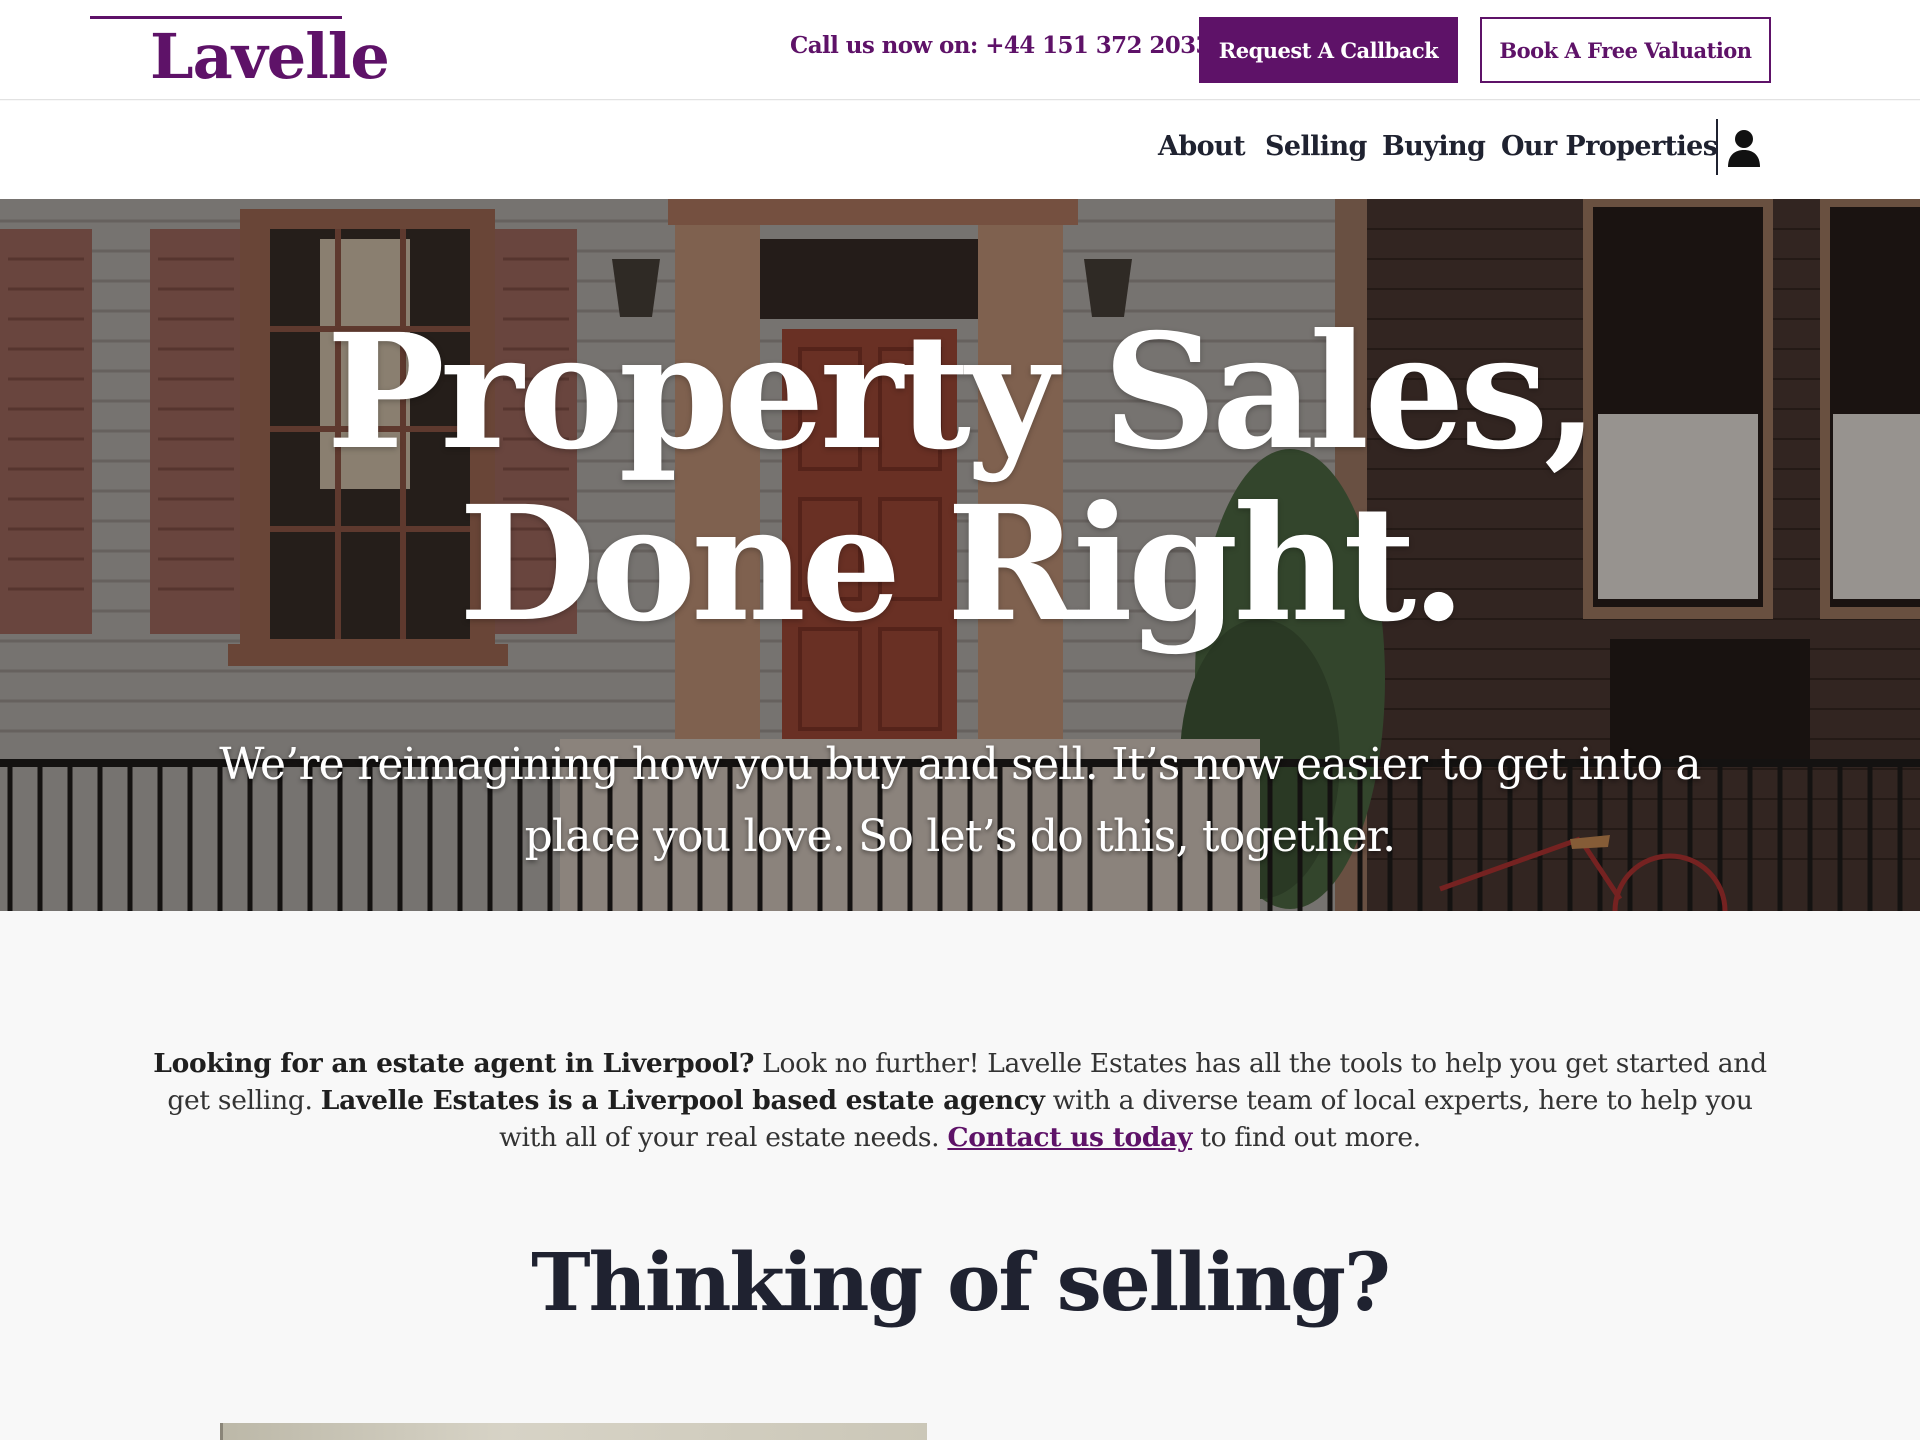  What do you see at coordinates (1744, 148) in the screenshot?
I see `user-icon` at bounding box center [1744, 148].